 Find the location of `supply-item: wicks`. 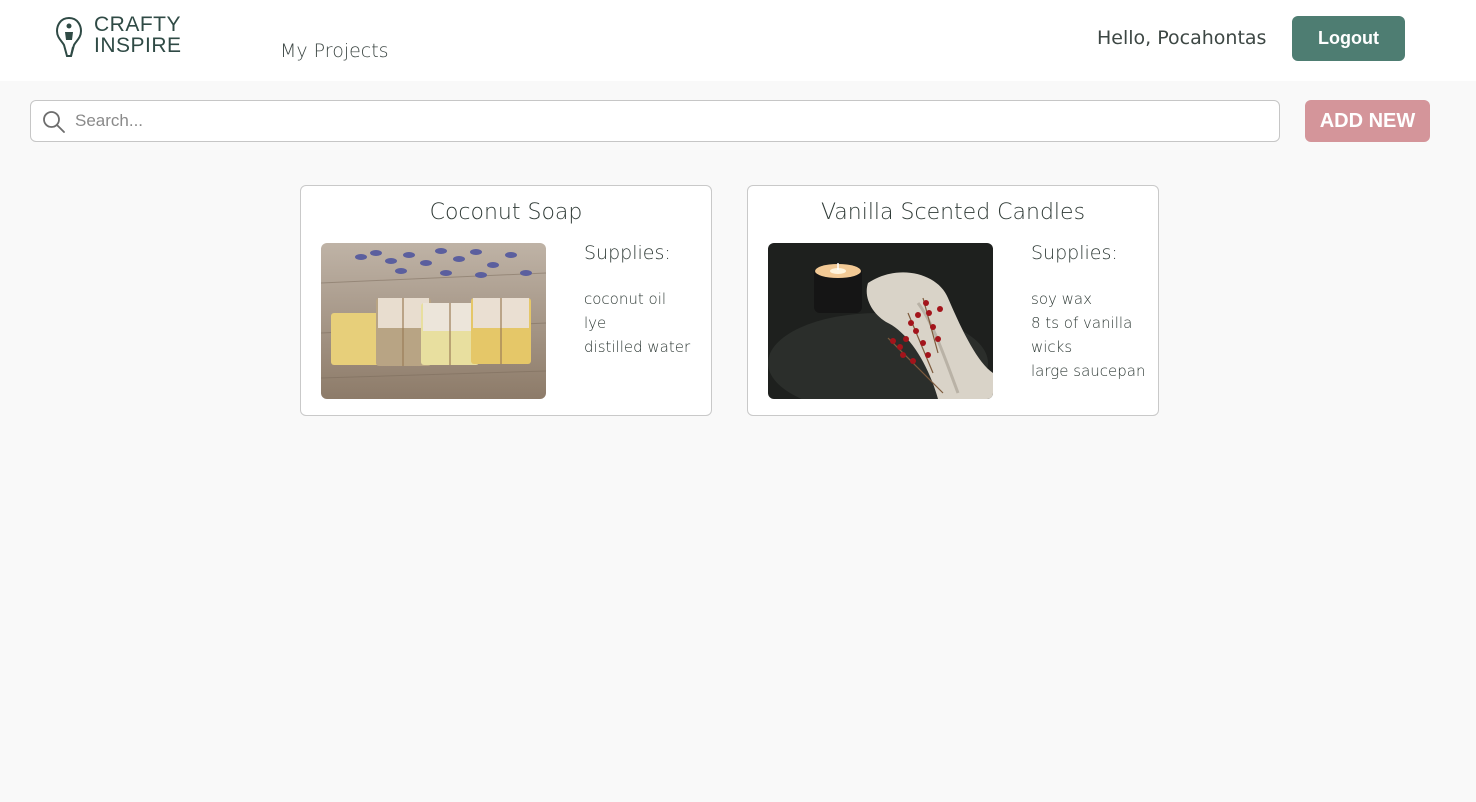

supply-item: wicks is located at coordinates (1052, 347).